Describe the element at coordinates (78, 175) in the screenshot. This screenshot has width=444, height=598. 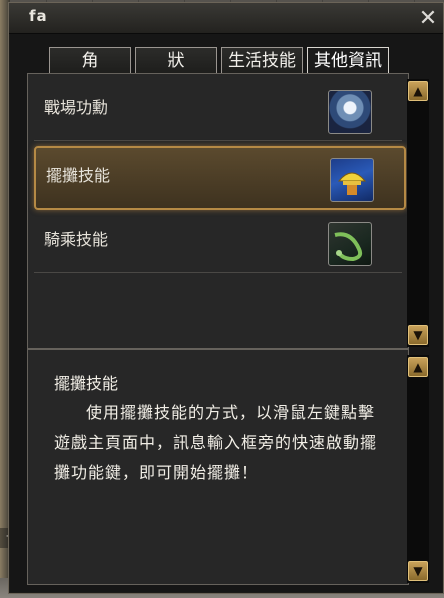
I see `list-item-label: 擺攤技能` at that location.